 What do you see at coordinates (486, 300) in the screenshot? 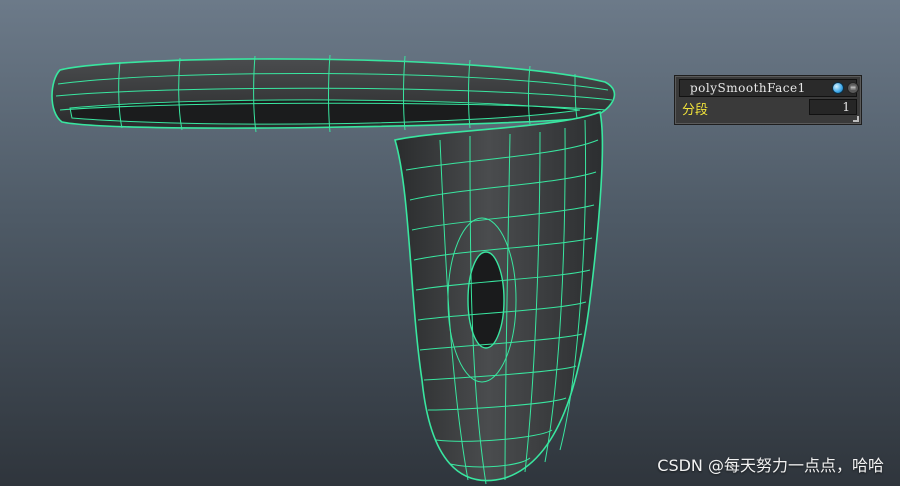
I see `mesh-hole` at bounding box center [486, 300].